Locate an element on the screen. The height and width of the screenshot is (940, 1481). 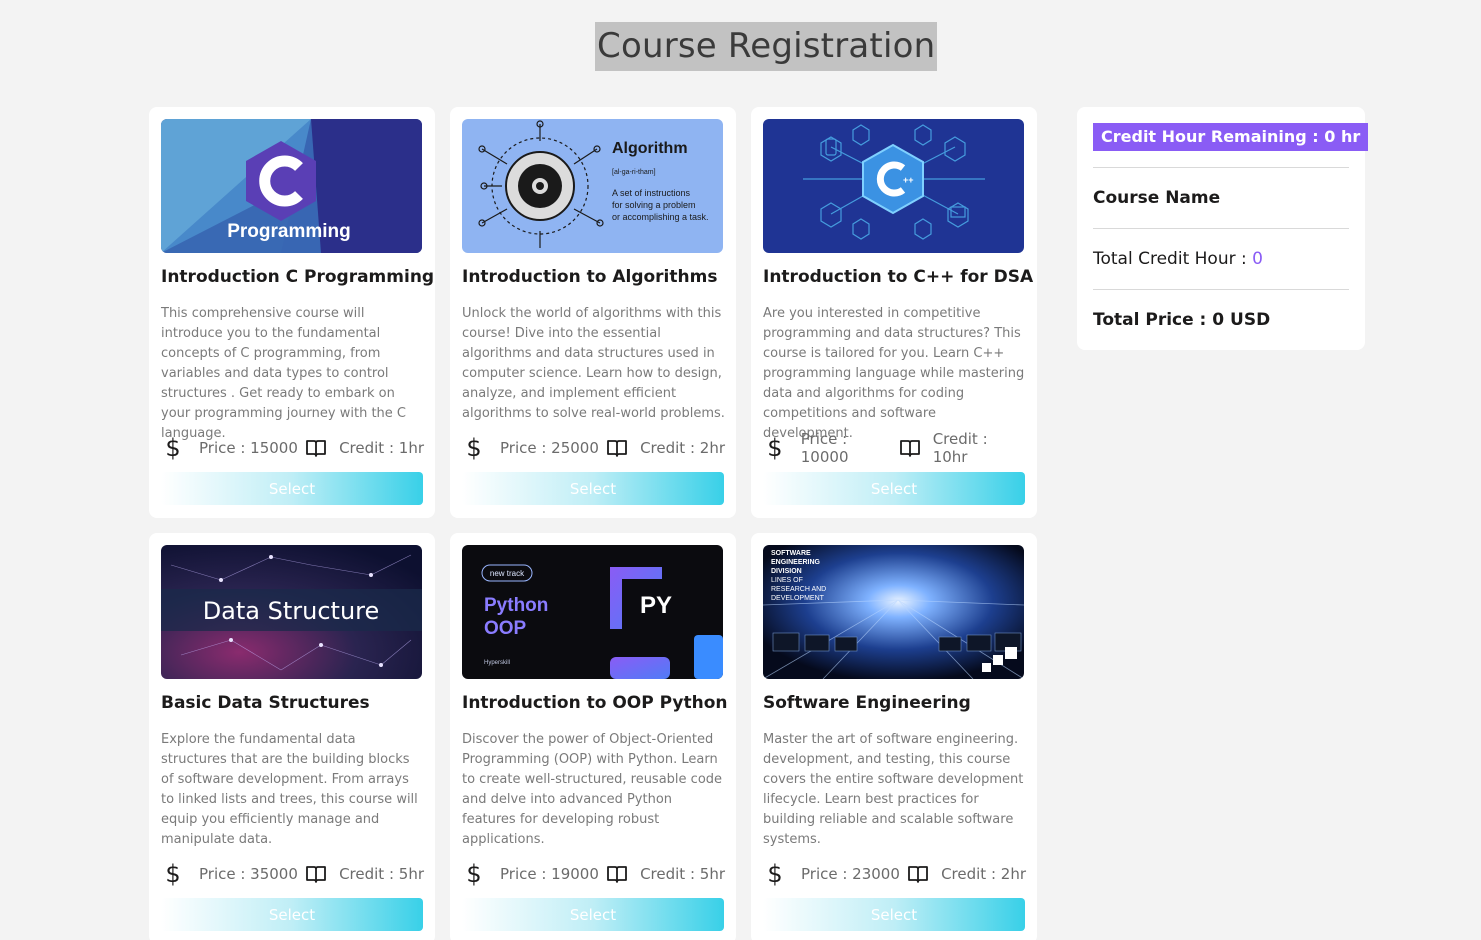
course-image-logo: PY is located at coordinates (656, 605).